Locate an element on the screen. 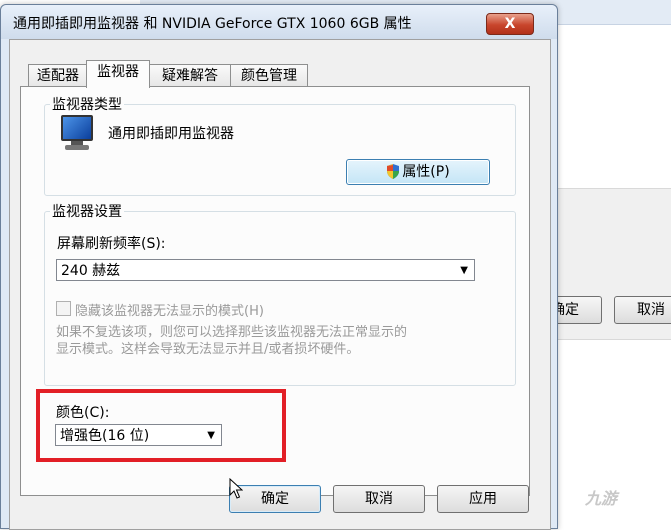  refresh-rate-dropdown: 240 赫兹 ▼ is located at coordinates (265, 270).